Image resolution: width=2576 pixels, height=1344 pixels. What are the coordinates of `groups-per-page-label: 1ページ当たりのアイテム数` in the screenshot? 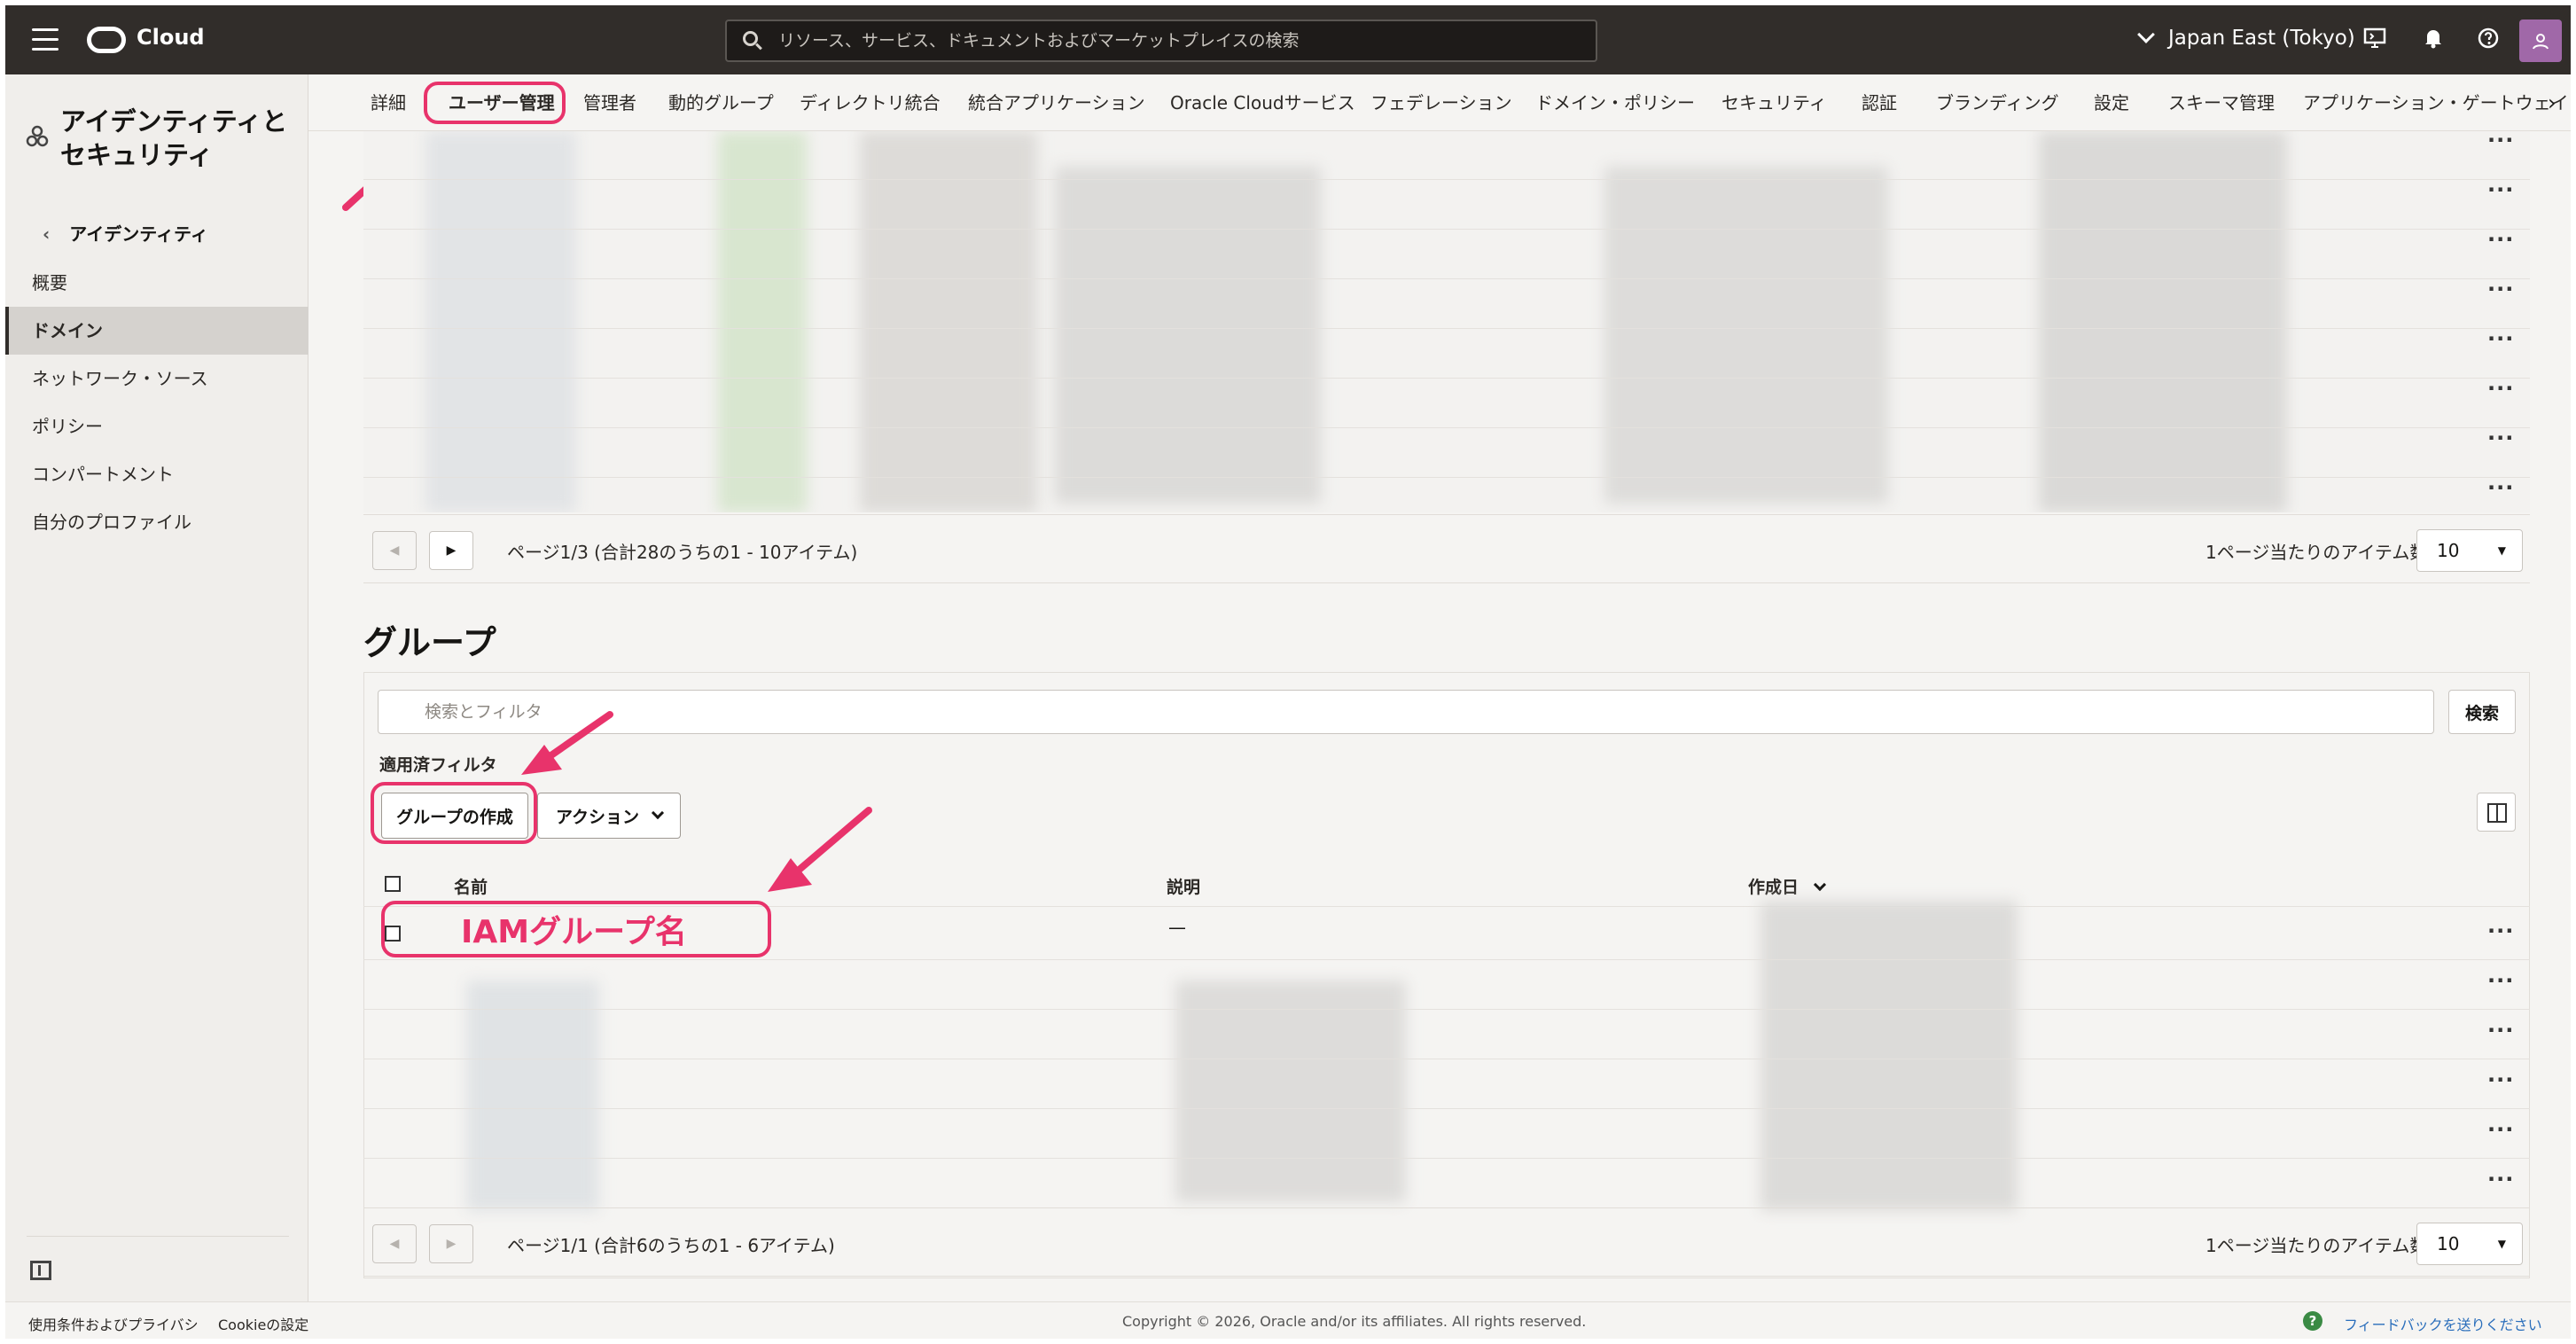 It's located at (2316, 1245).